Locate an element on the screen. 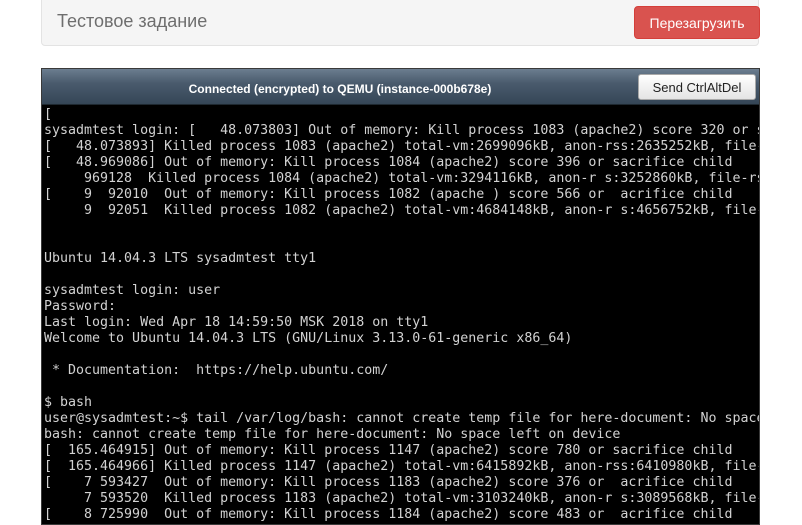 The width and height of the screenshot is (802, 525). reboot-button: Перезагрузить is located at coordinates (697, 22).